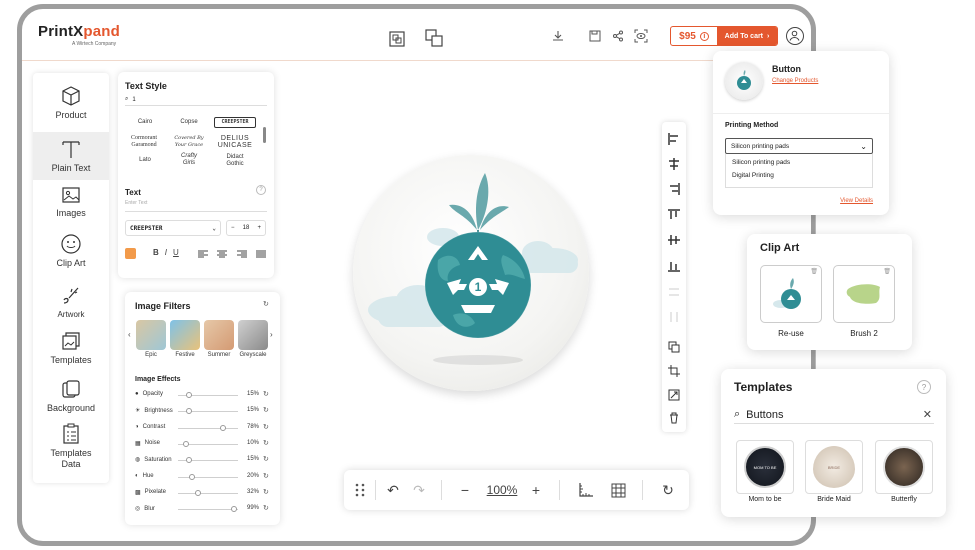 The image size is (975, 550). What do you see at coordinates (674, 418) in the screenshot?
I see `trash-icon` at bounding box center [674, 418].